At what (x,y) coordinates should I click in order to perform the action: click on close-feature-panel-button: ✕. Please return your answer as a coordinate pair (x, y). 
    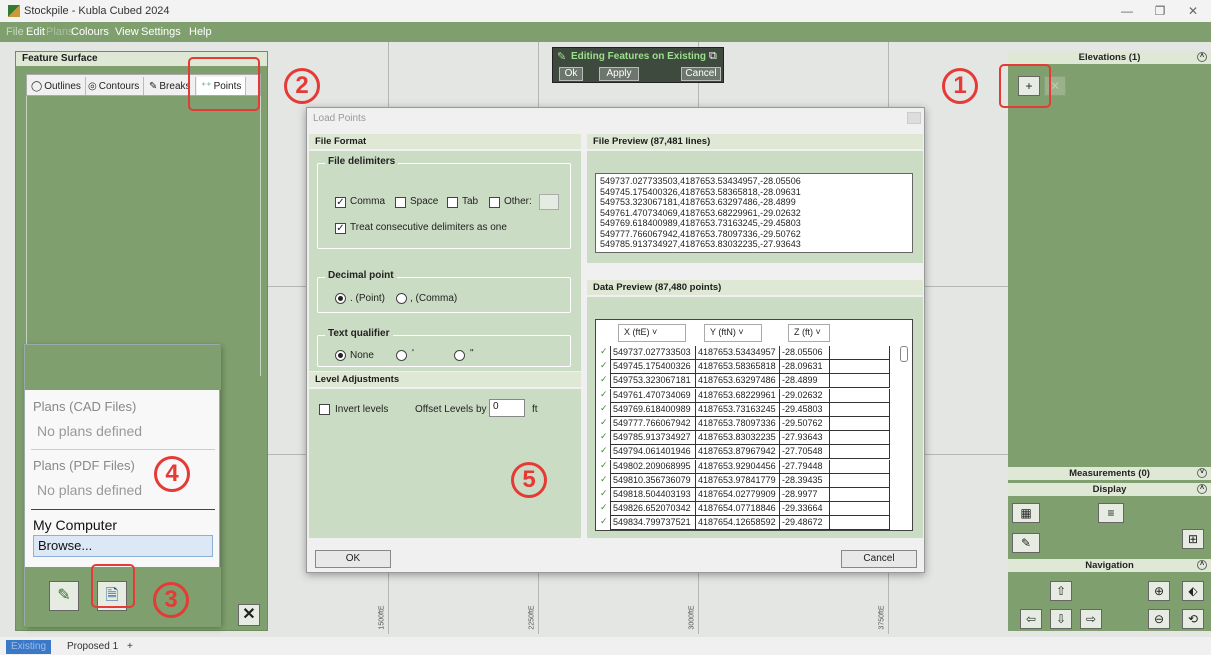
    Looking at the image, I should click on (249, 615).